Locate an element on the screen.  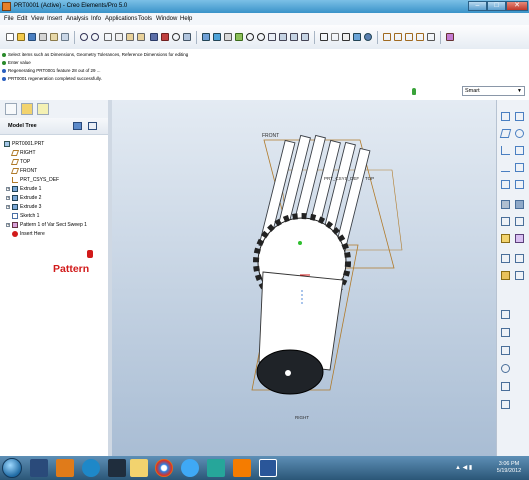
spin-center-icon is located at coordinates (217, 37).